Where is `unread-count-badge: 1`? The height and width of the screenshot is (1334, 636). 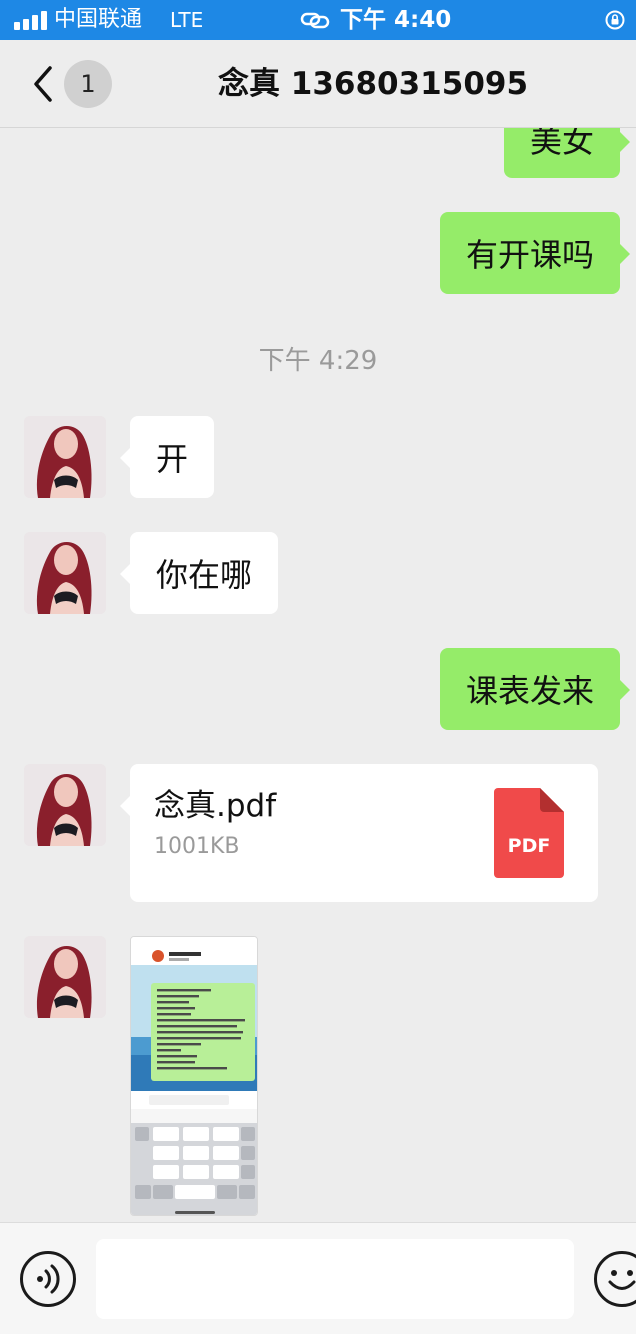 unread-count-badge: 1 is located at coordinates (88, 84).